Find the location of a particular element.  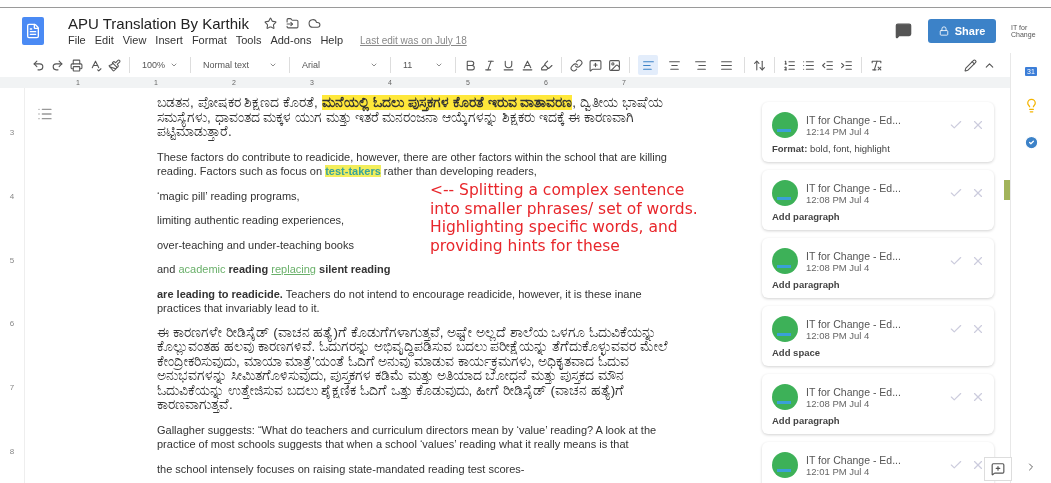

outline-icon is located at coordinates (45, 114).